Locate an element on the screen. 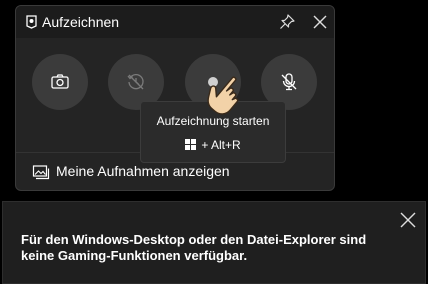 The height and width of the screenshot is (284, 428). windows-icon is located at coordinates (191, 144).